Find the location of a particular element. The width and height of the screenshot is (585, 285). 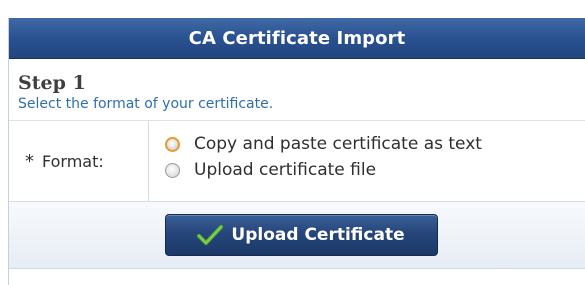

radio-paste-text is located at coordinates (172, 144).